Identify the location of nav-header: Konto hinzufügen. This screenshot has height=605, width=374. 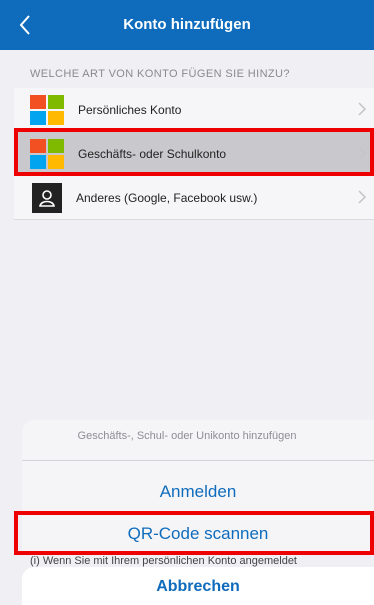
(187, 25).